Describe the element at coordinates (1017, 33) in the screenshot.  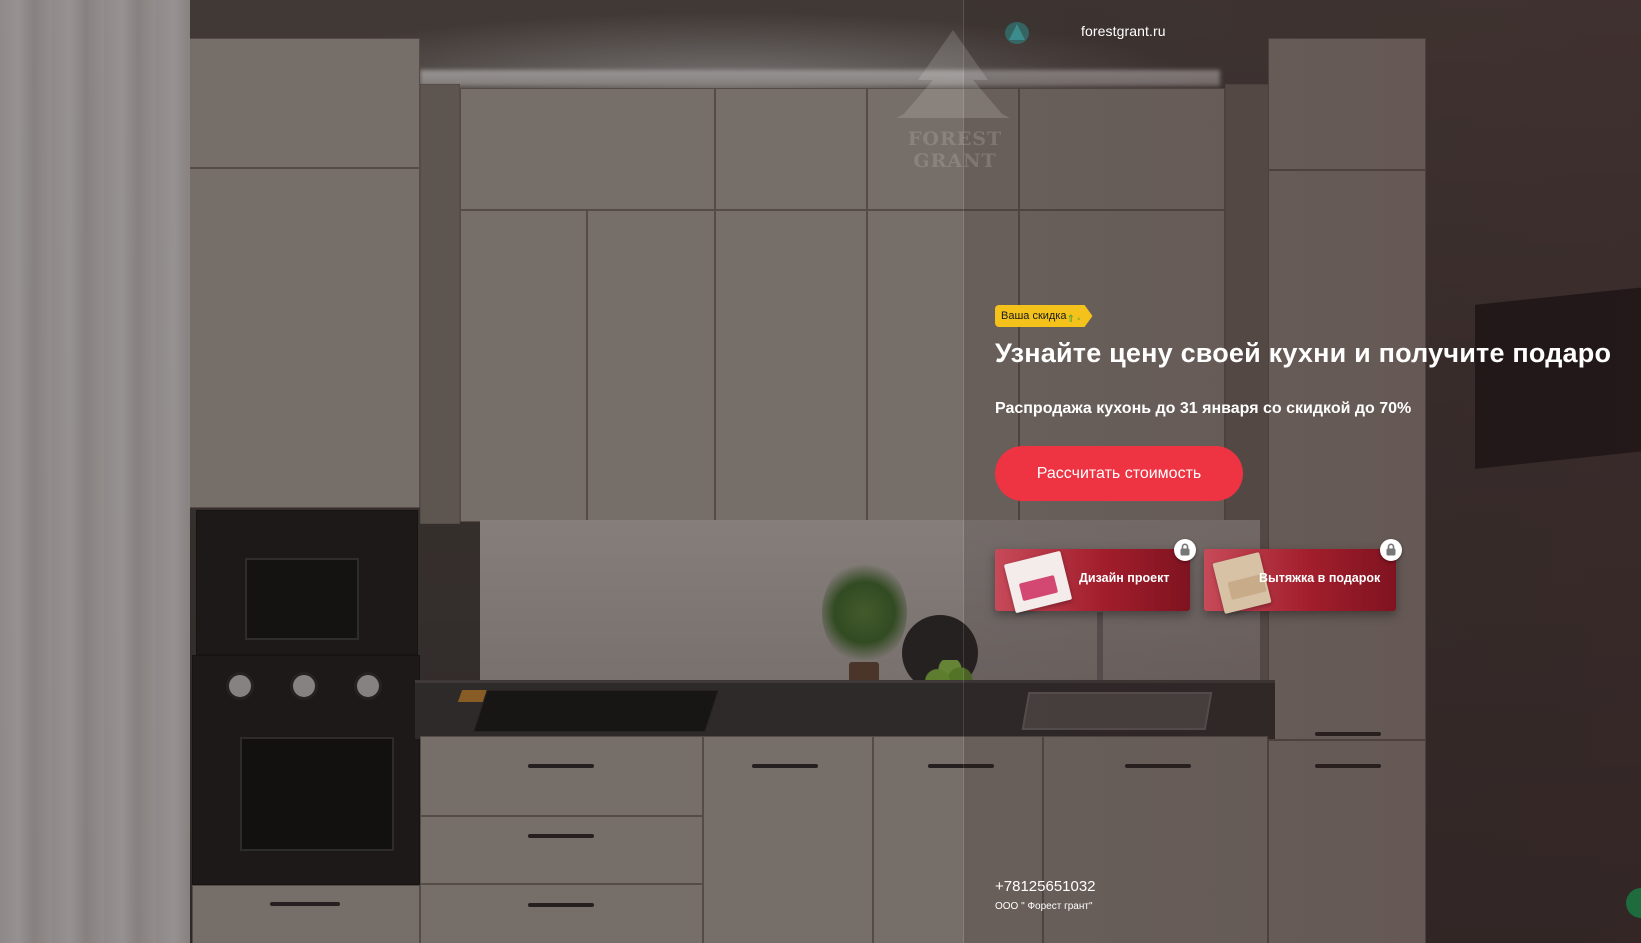
I see `brand-leaf-icon` at that location.